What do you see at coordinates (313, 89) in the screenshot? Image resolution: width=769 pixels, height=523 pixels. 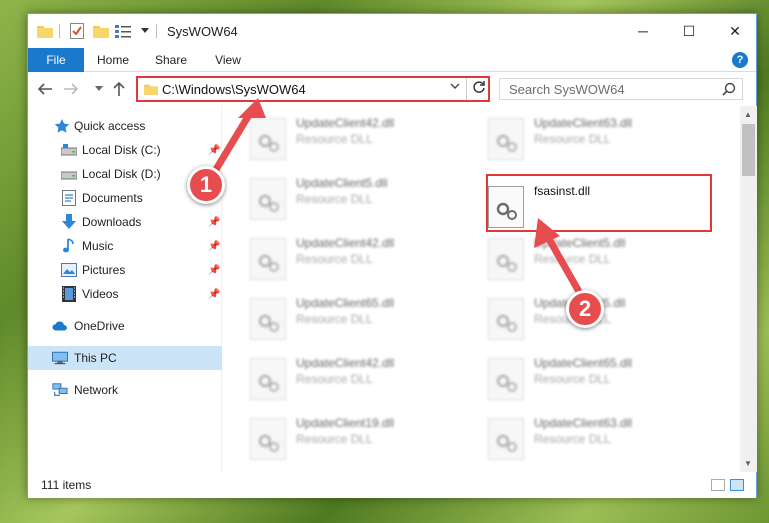 I see `address-bar: C:\Windows\SysWOW64` at bounding box center [313, 89].